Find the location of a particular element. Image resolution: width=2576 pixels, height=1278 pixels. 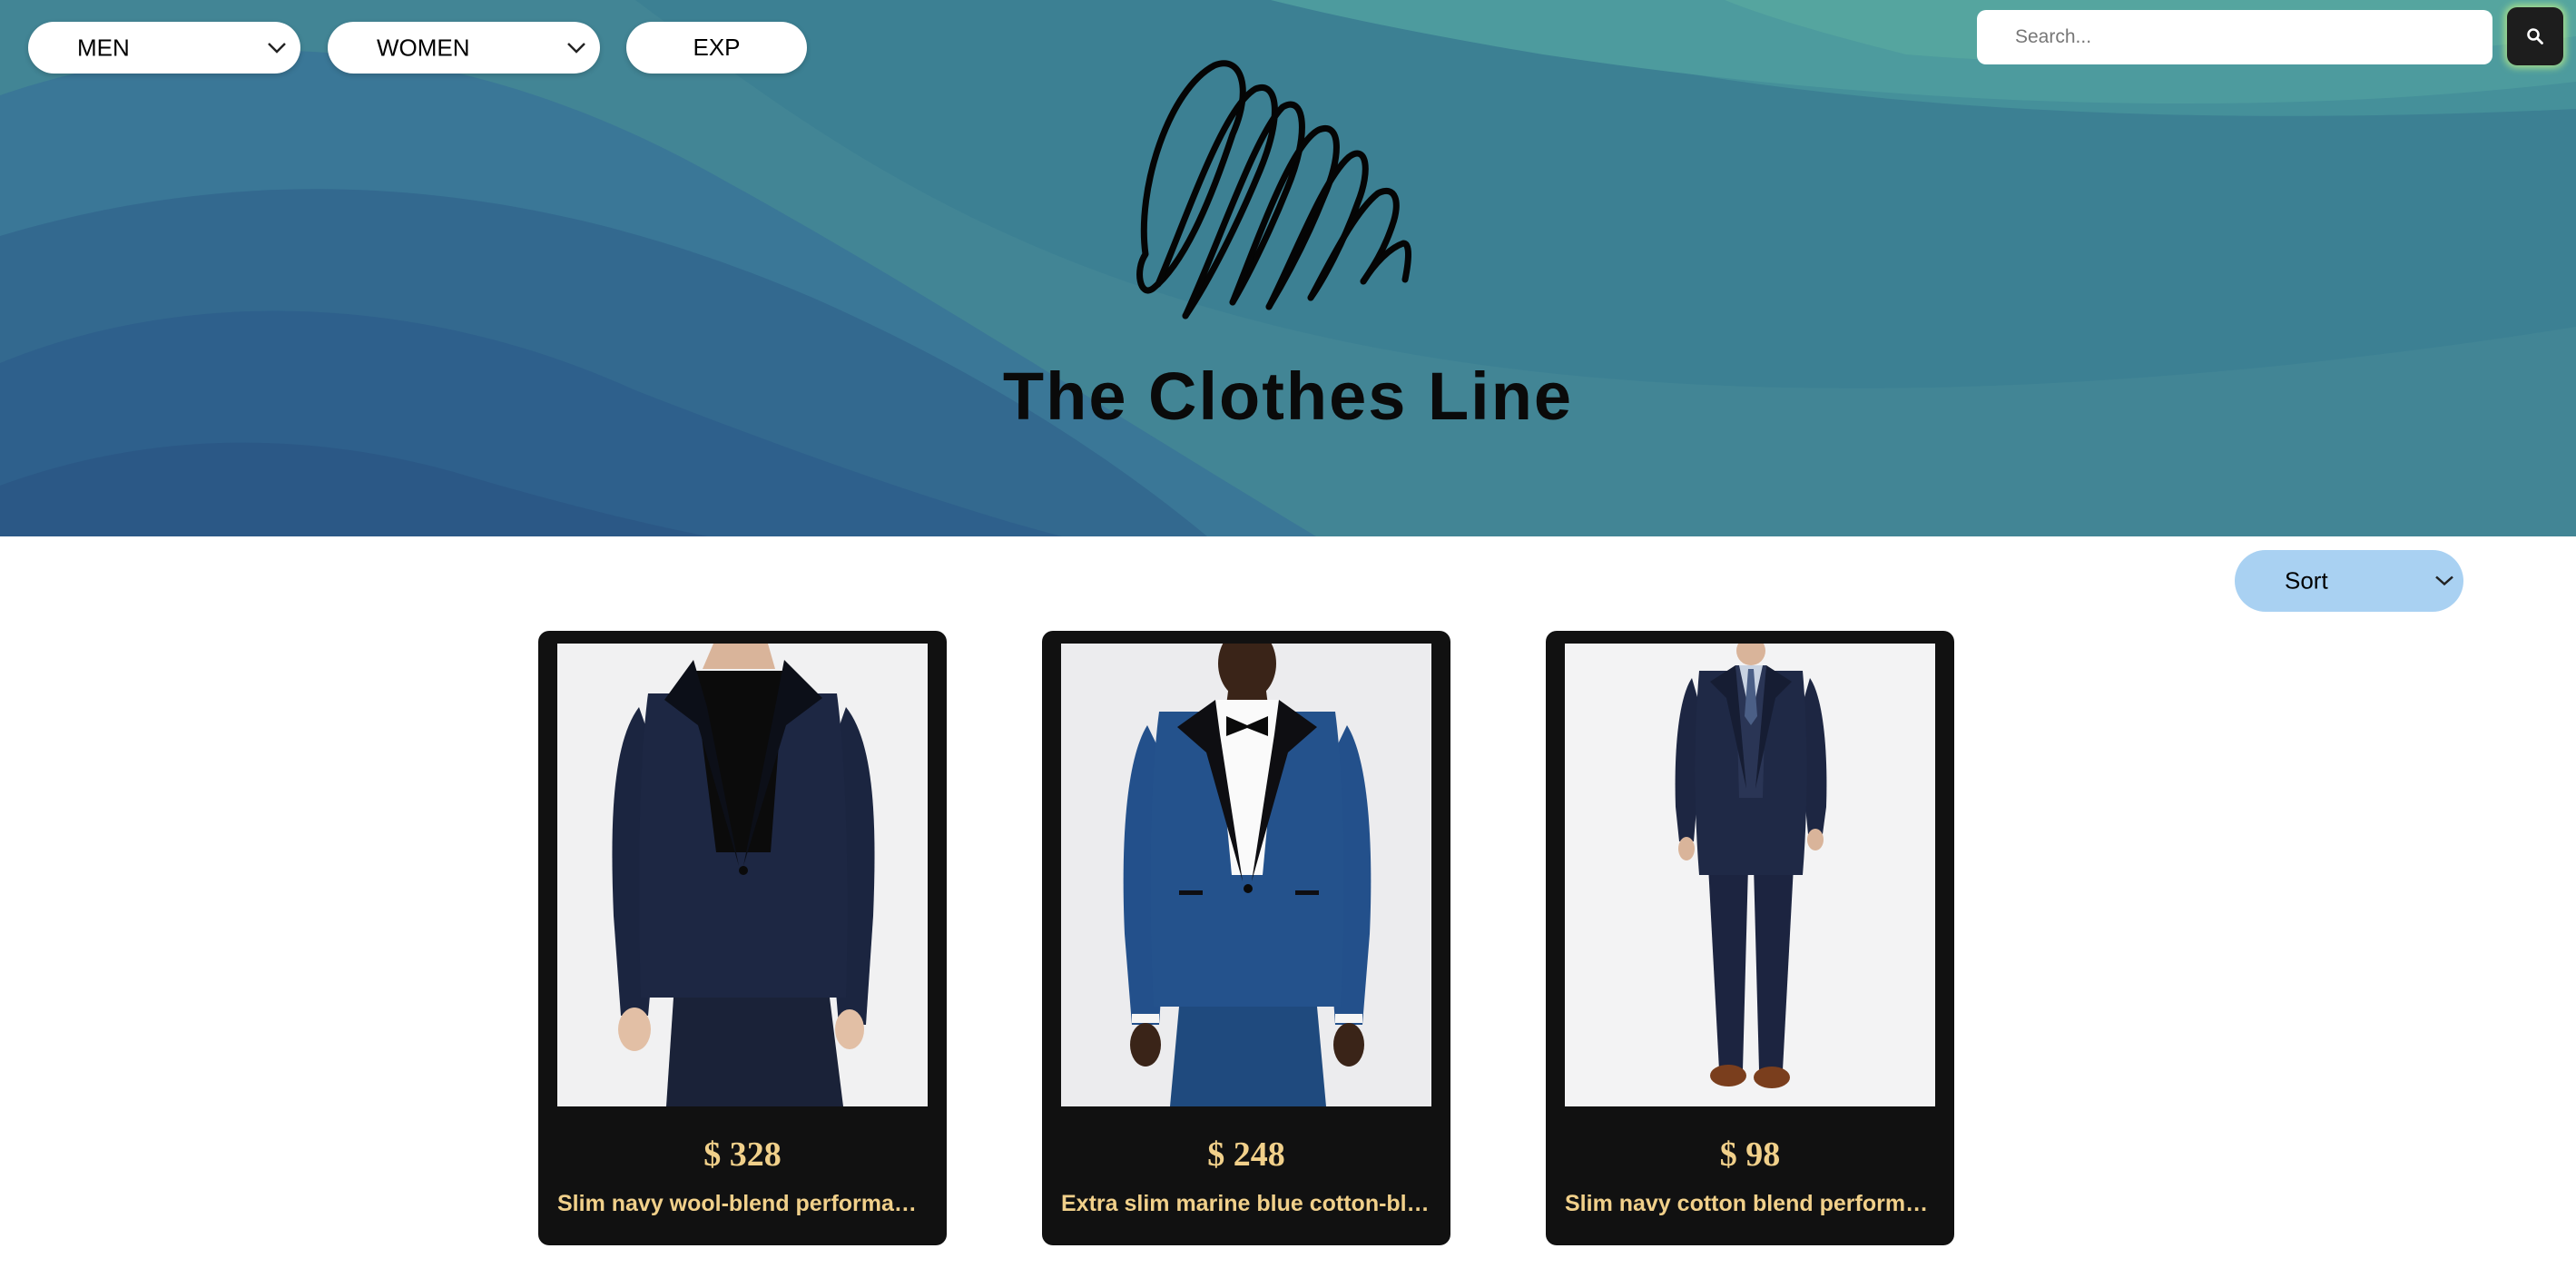

search-icon is located at coordinates (2535, 36).